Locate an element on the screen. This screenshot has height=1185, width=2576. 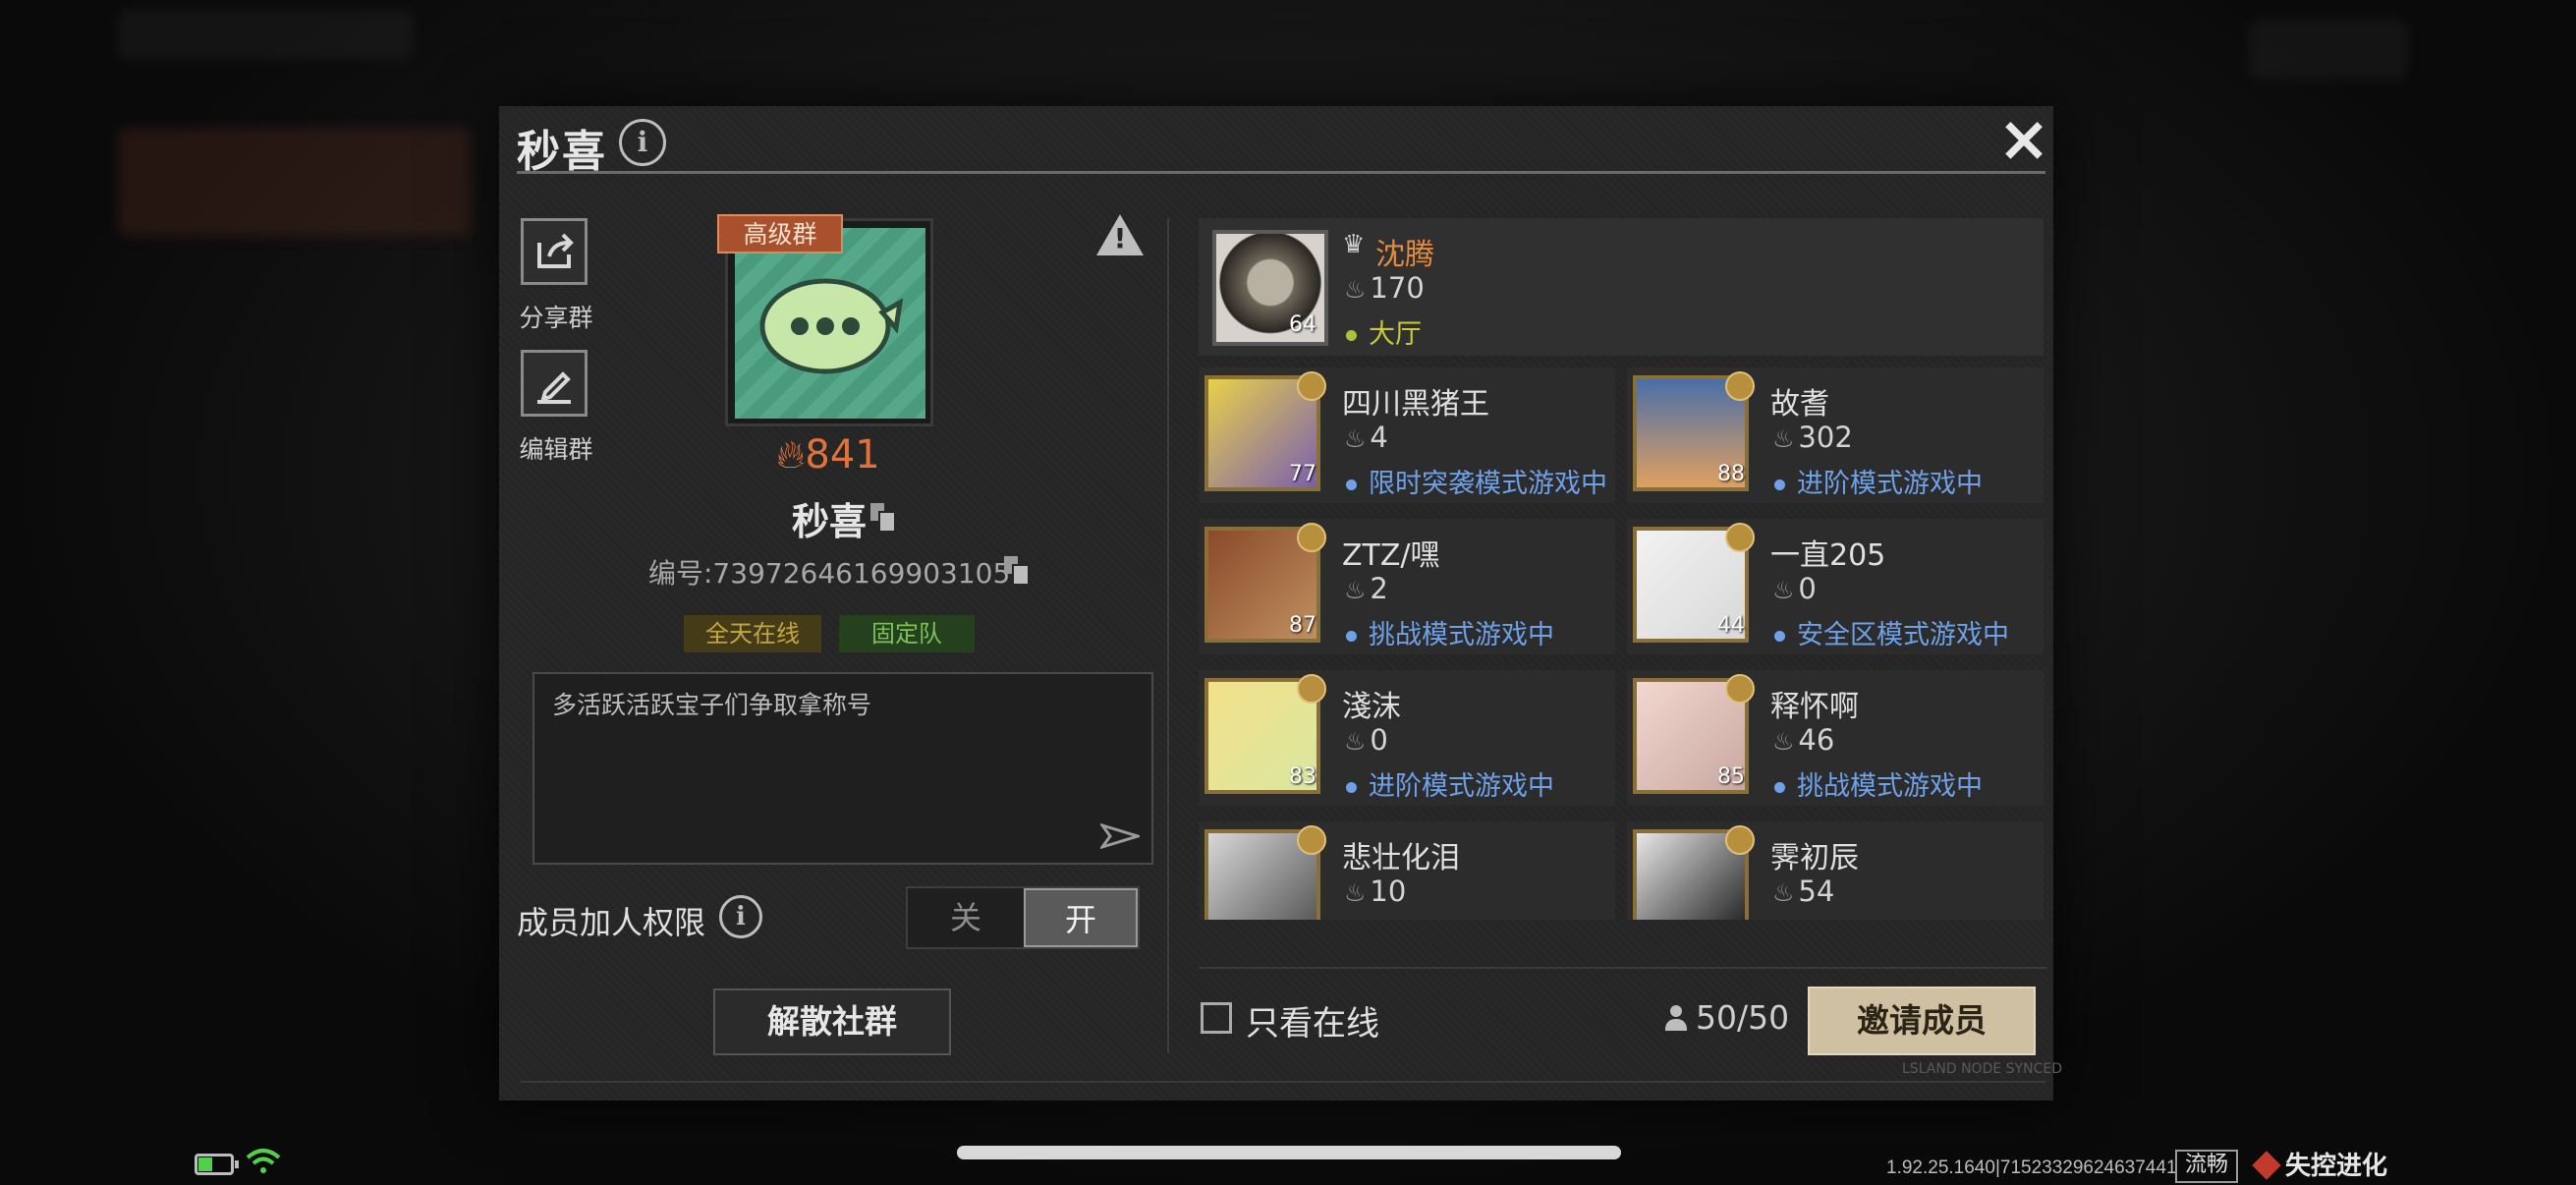
edit-group-button is located at coordinates (554, 384).